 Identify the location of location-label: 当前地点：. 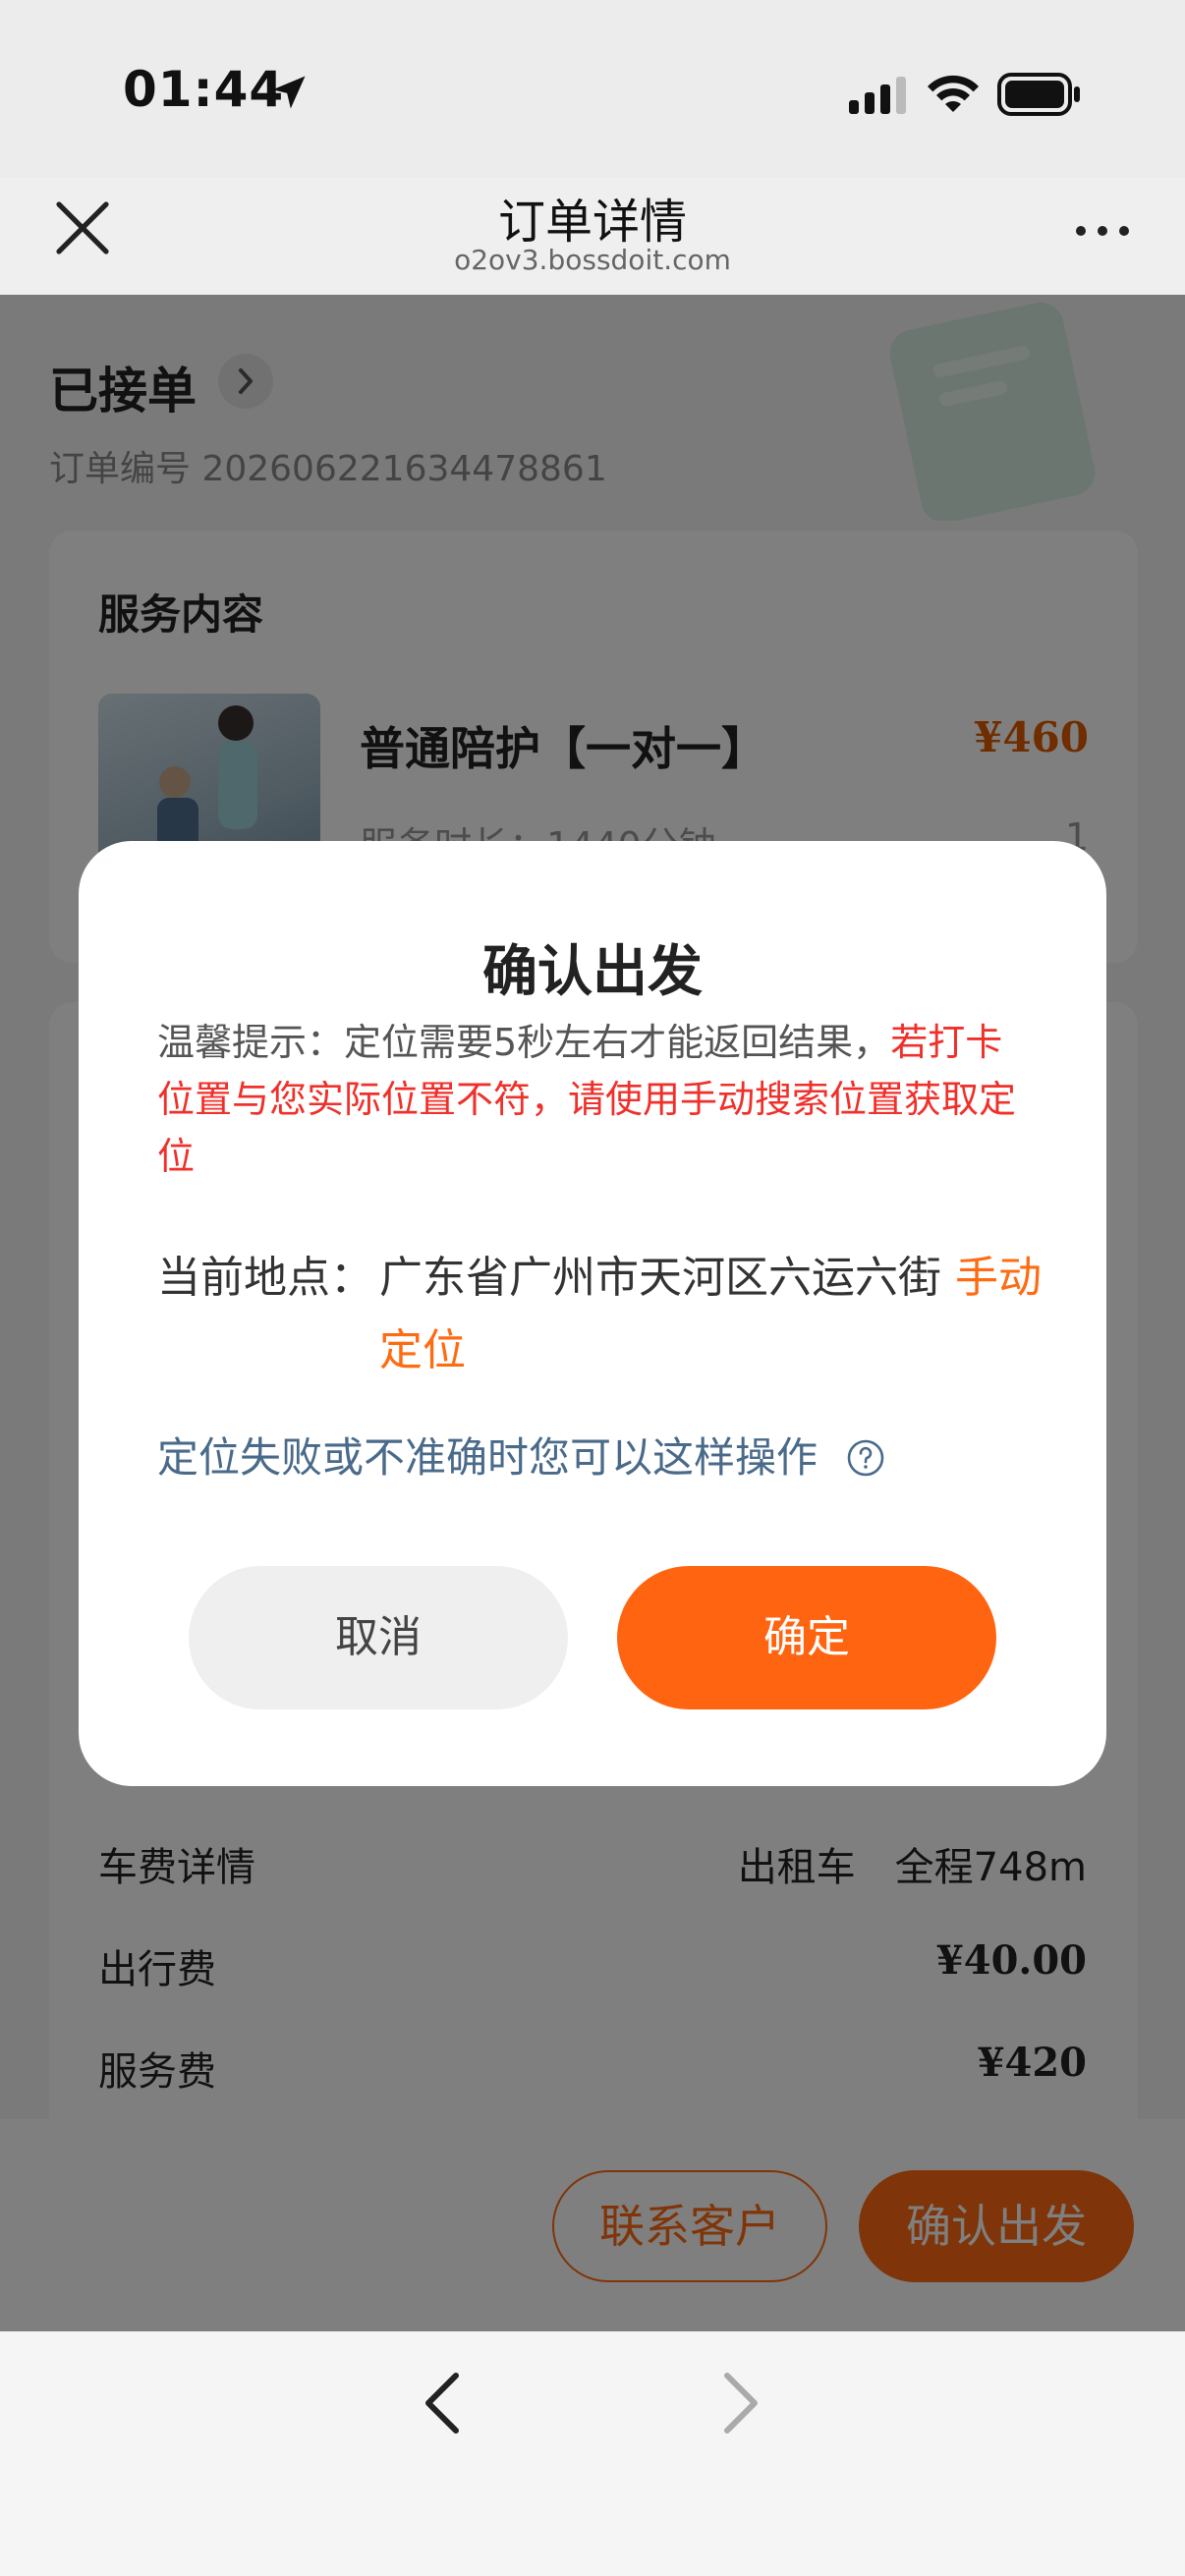
(265, 1278).